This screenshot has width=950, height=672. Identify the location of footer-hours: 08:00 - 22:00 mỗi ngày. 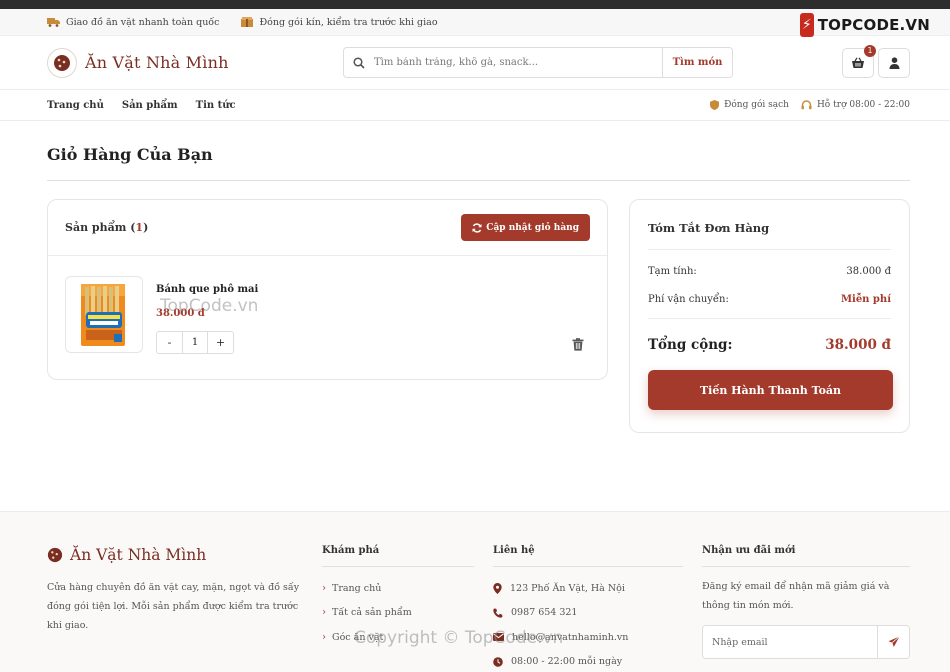
(588, 661).